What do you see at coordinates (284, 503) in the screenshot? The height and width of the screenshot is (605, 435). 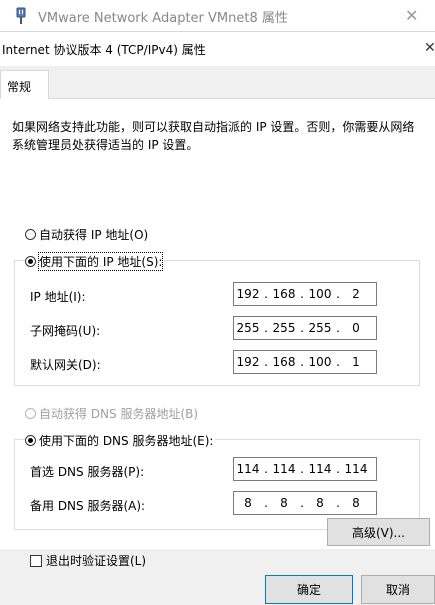 I see `alternate-dns-octet-2: 8` at bounding box center [284, 503].